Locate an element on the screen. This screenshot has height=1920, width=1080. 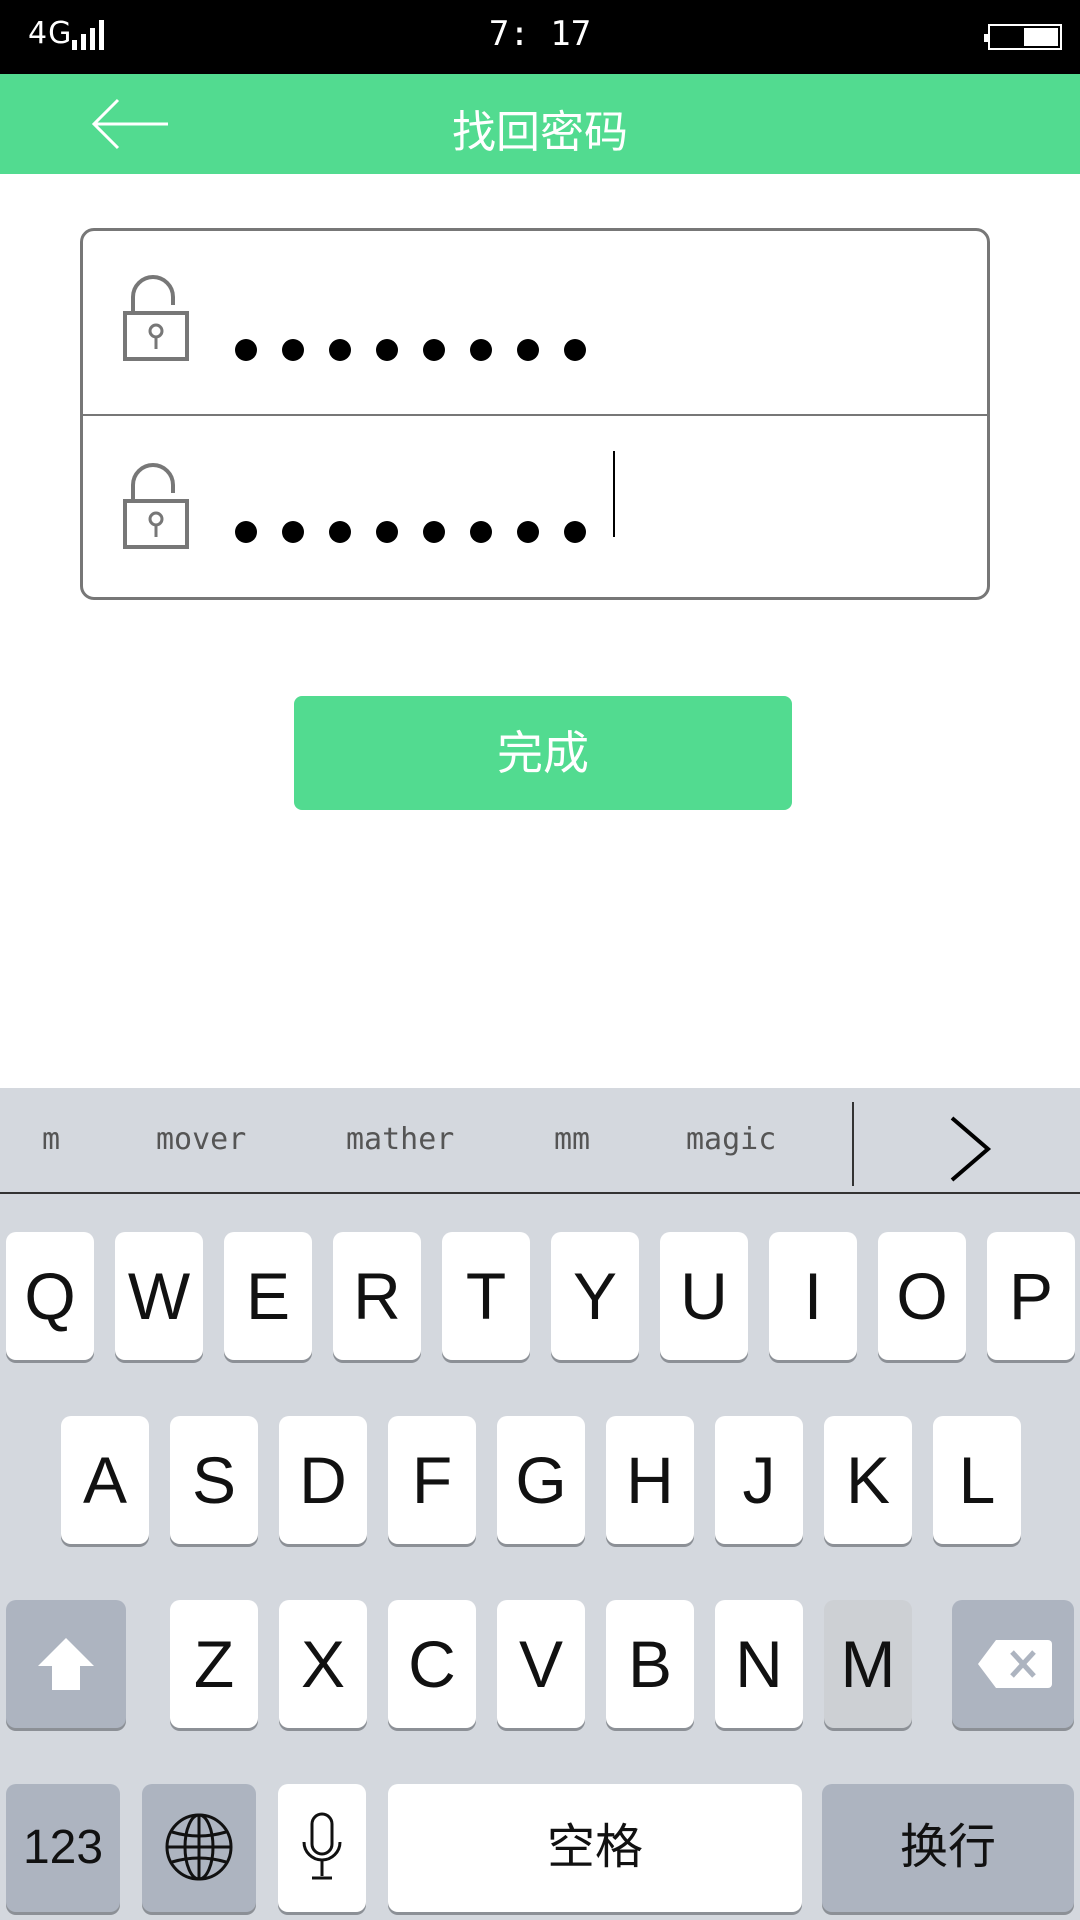
status-bar: 4G 7: 17 is located at coordinates (540, 37).